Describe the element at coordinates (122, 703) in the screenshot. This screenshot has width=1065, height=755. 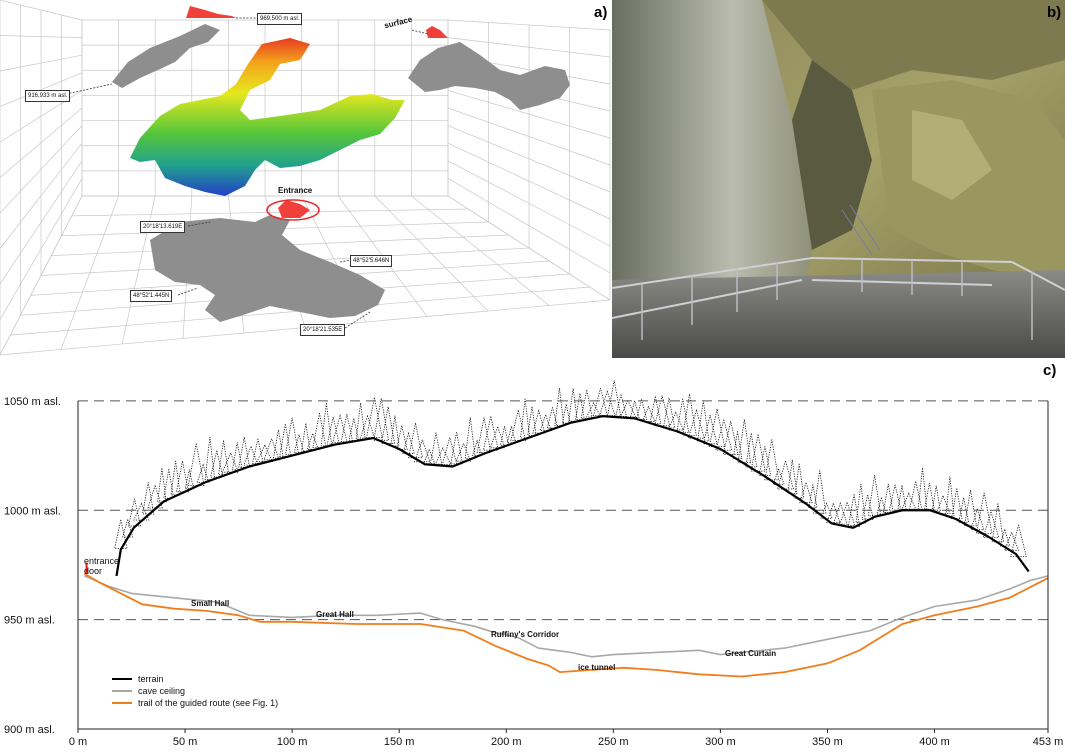
I see `legend-swatch-trail` at that location.